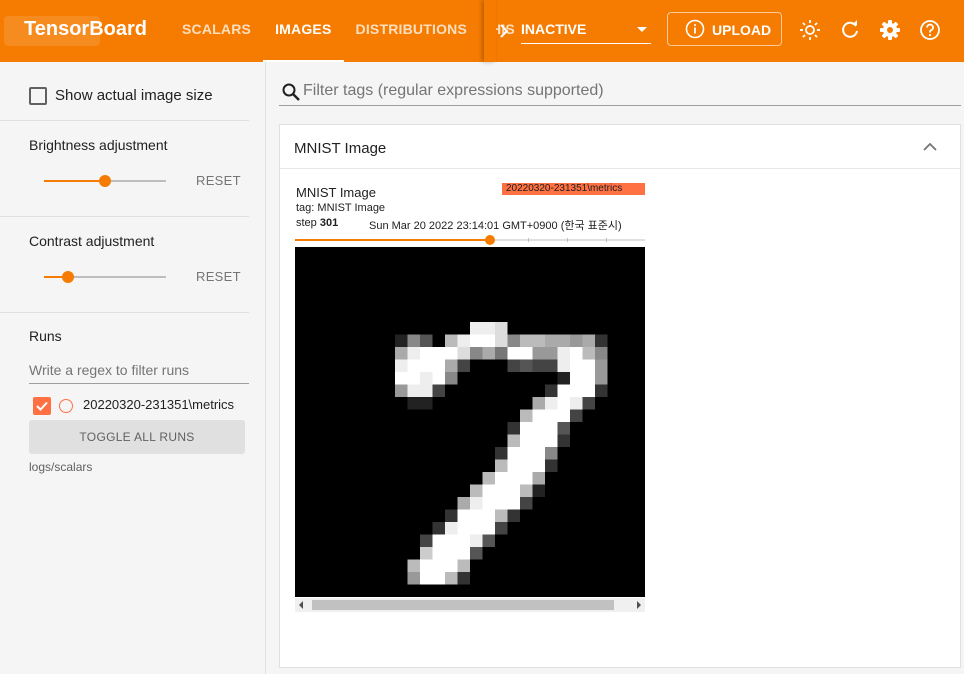  Describe the element at coordinates (810, 30) in the screenshot. I see `theme-toggle-sun-icon` at that location.